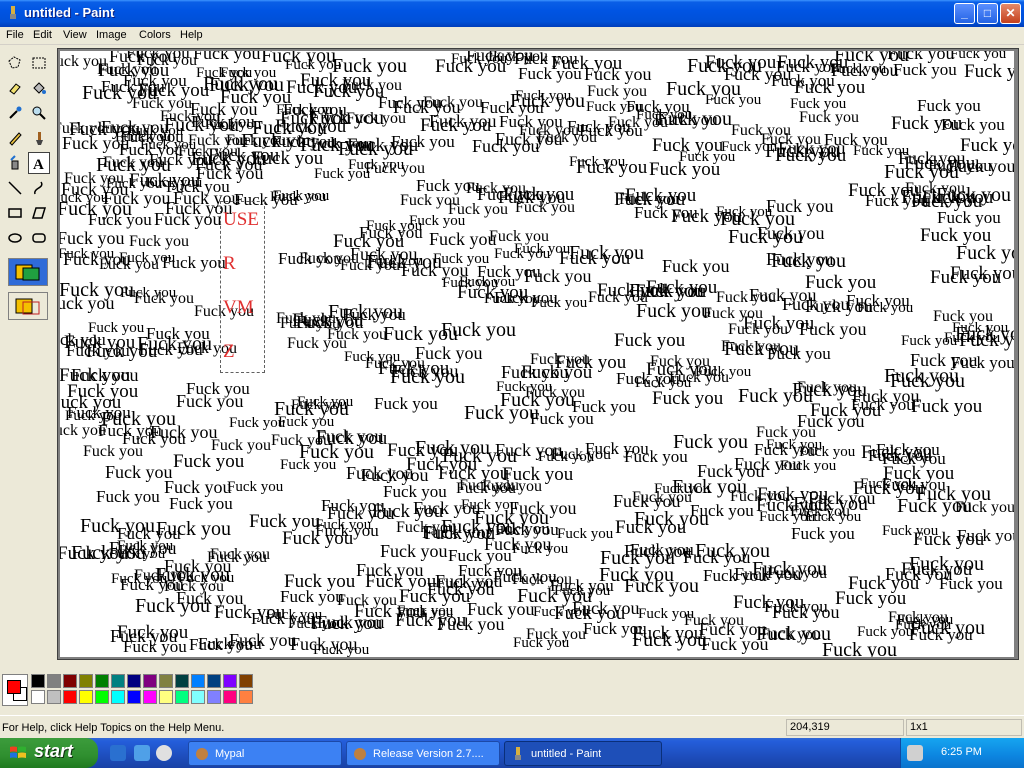 Image resolution: width=1024 pixels, height=768 pixels. I want to click on menu-edit: Edit, so click(42, 35).